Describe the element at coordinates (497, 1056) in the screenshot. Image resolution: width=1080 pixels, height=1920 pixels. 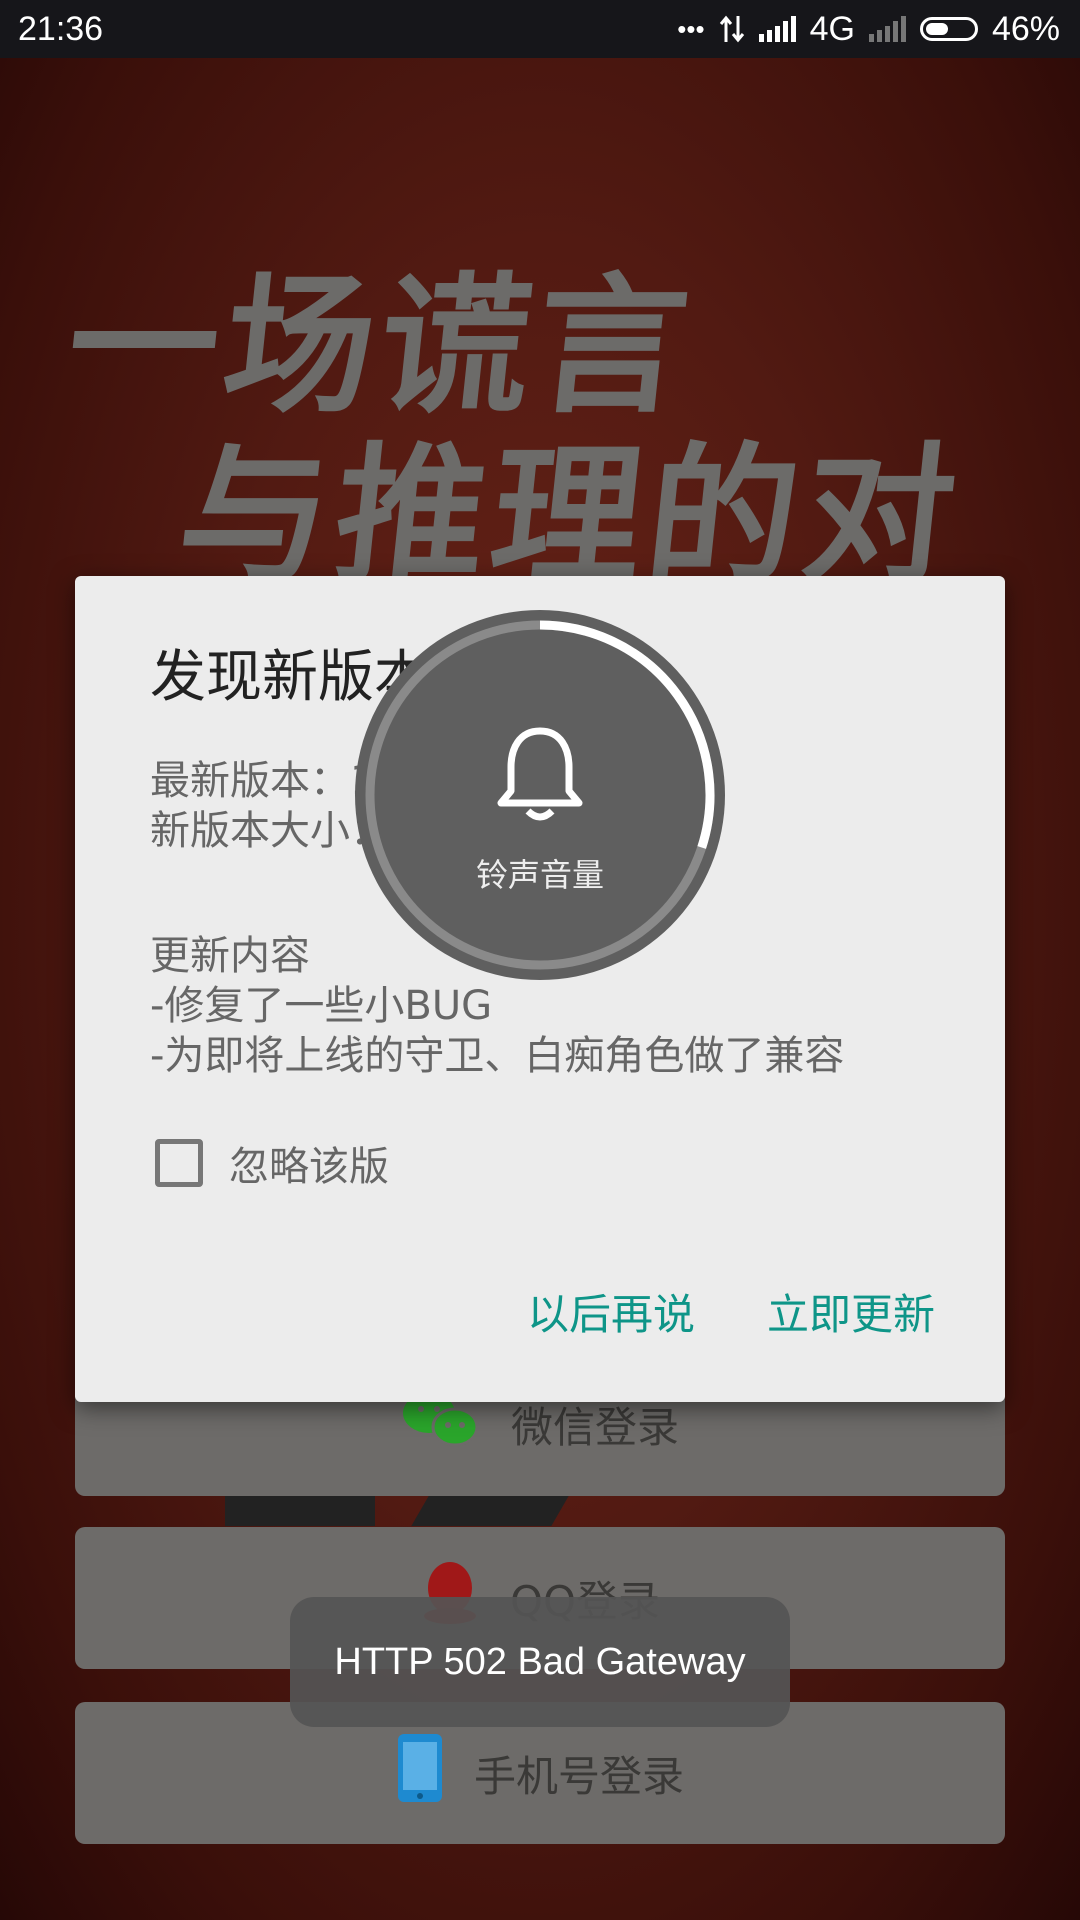
I see `update-content-item: -为即将上线的守卫、白痴角色做了兼容` at that location.